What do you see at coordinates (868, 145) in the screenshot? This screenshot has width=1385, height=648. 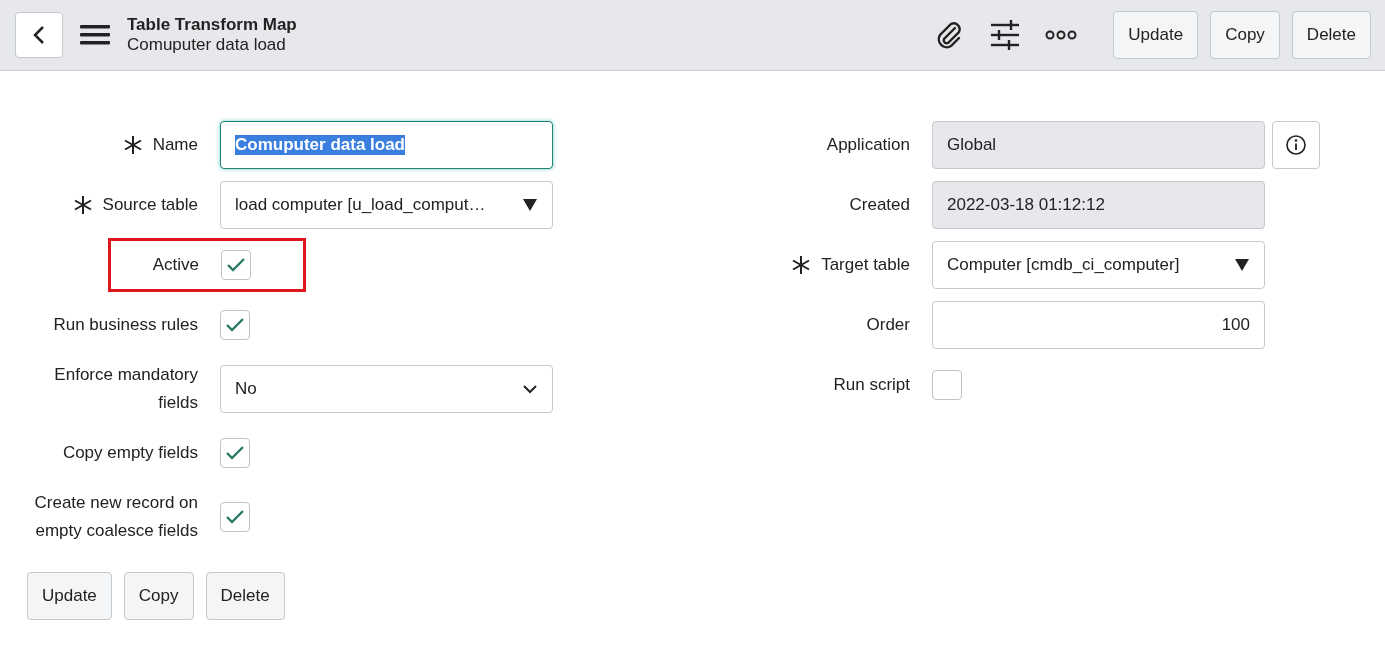 I see `field-label: Application` at bounding box center [868, 145].